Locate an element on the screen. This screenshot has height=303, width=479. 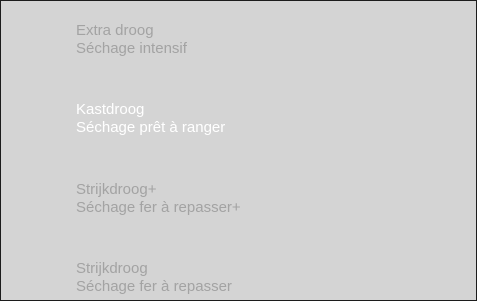
option-label-fr: Séchage intensif is located at coordinates (131, 48).